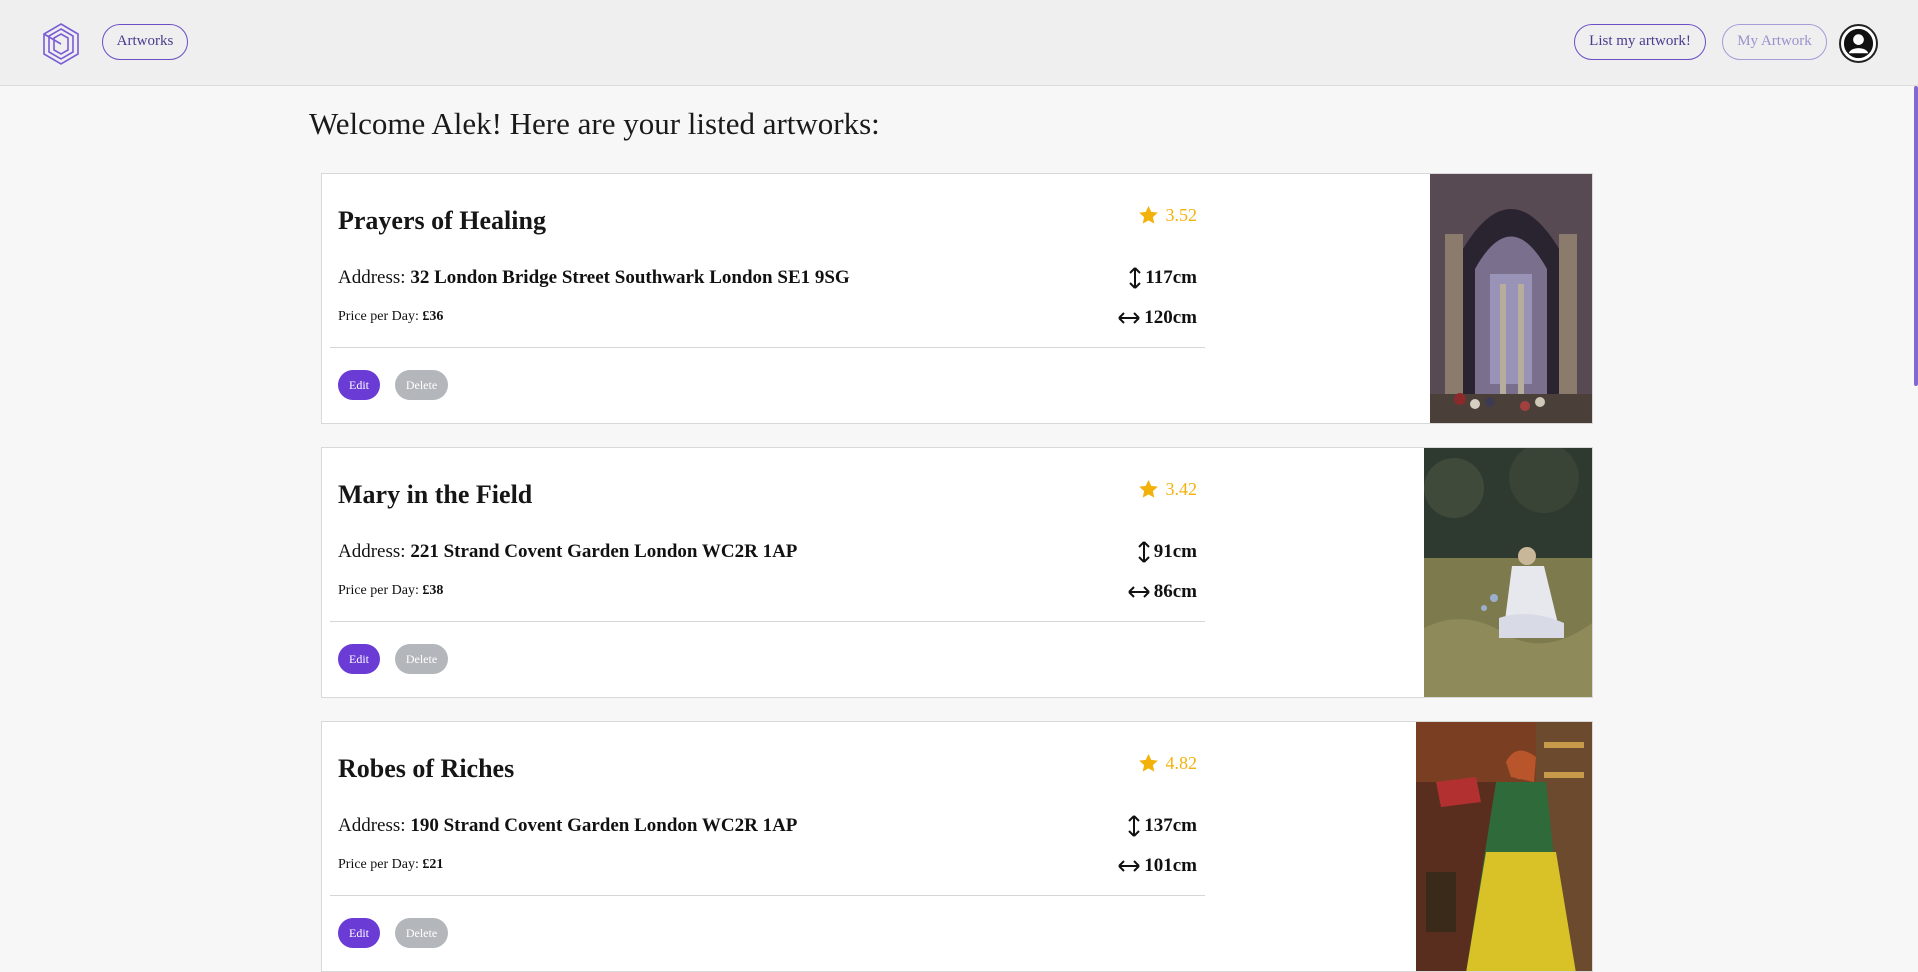 This screenshot has width=1918, height=972. I want to click on width-value: 86cm, so click(1175, 591).